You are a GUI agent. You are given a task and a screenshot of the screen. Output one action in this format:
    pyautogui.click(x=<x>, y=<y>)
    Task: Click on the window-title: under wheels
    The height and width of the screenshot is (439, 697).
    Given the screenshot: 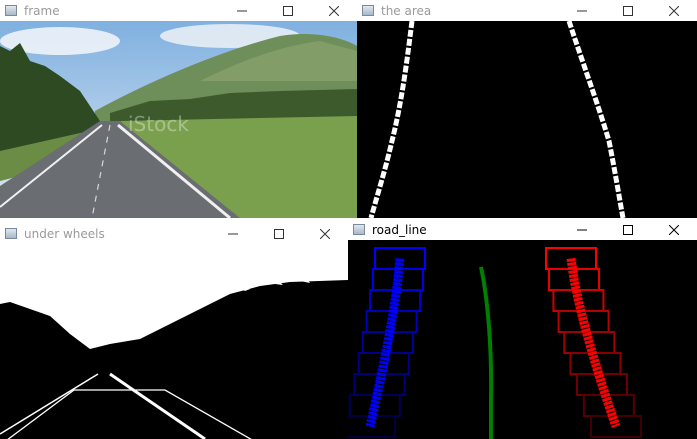 What is the action you would take?
    pyautogui.click(x=64, y=233)
    